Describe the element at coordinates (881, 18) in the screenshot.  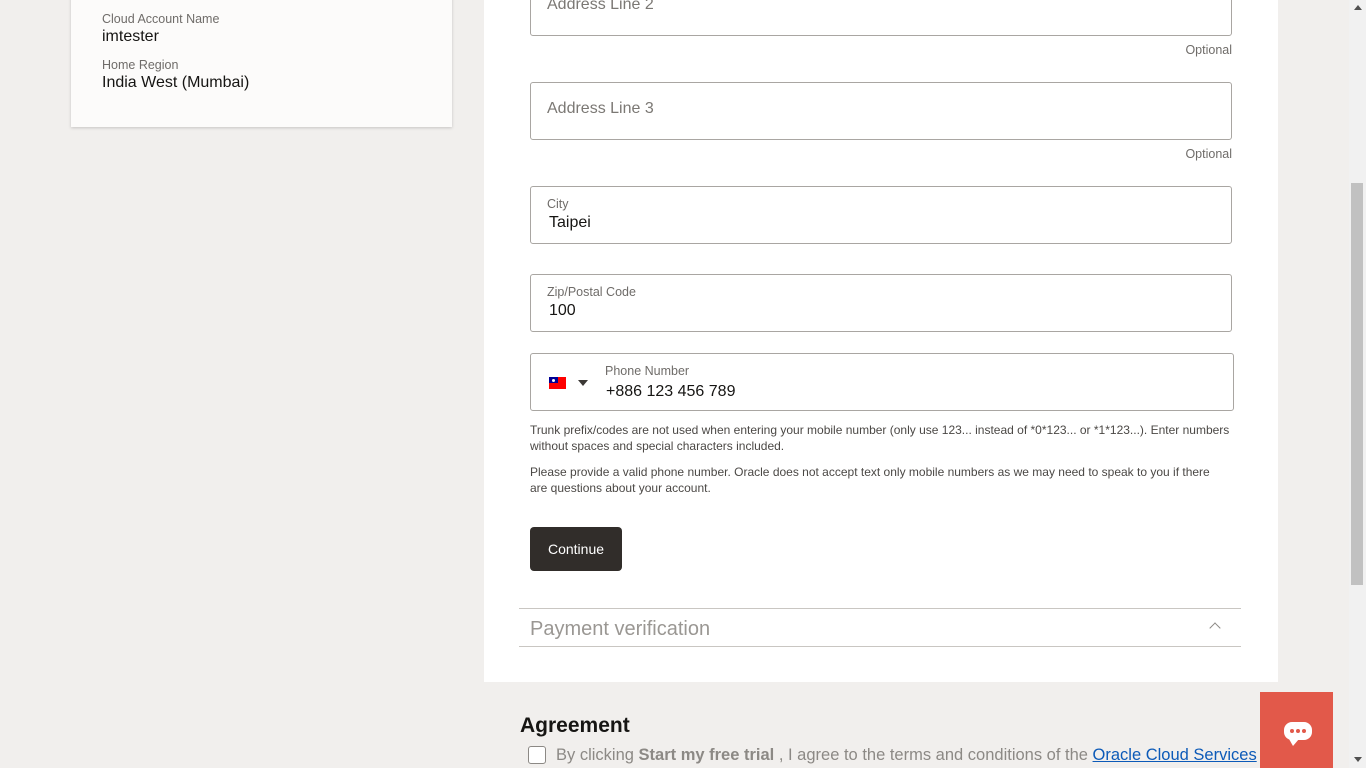
I see `address-line-2-field: Address Line 2` at that location.